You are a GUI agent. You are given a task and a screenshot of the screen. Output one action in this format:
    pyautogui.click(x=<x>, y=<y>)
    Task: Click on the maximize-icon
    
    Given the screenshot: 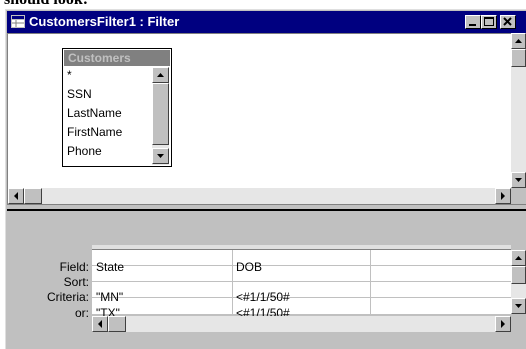 What is the action you would take?
    pyautogui.click(x=489, y=21)
    